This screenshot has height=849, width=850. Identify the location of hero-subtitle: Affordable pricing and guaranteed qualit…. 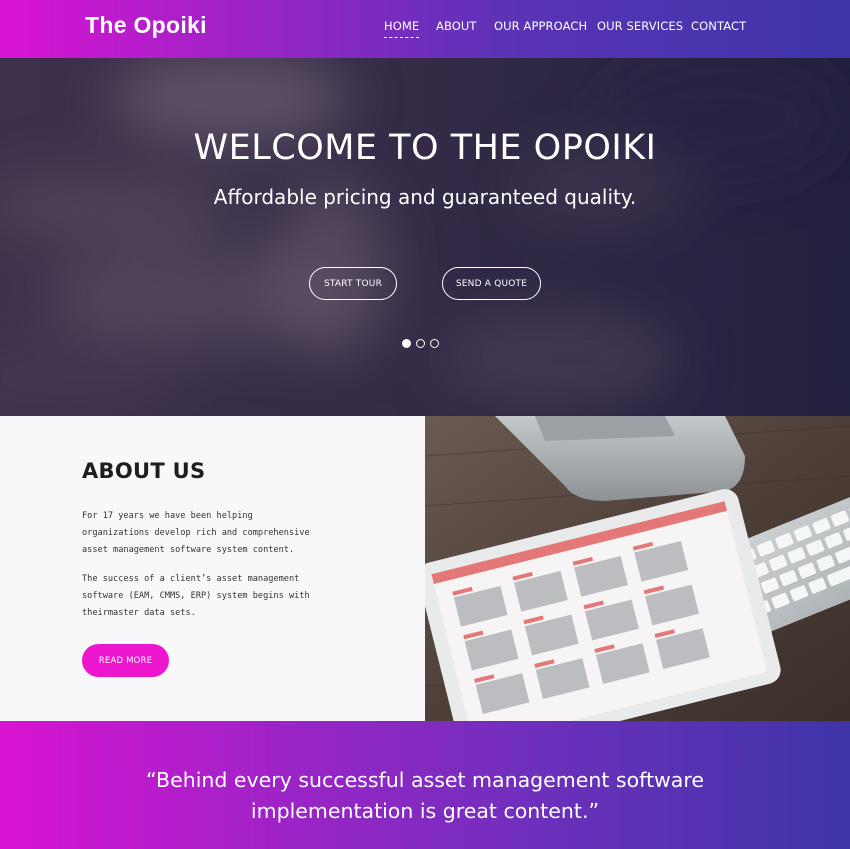
(425, 197).